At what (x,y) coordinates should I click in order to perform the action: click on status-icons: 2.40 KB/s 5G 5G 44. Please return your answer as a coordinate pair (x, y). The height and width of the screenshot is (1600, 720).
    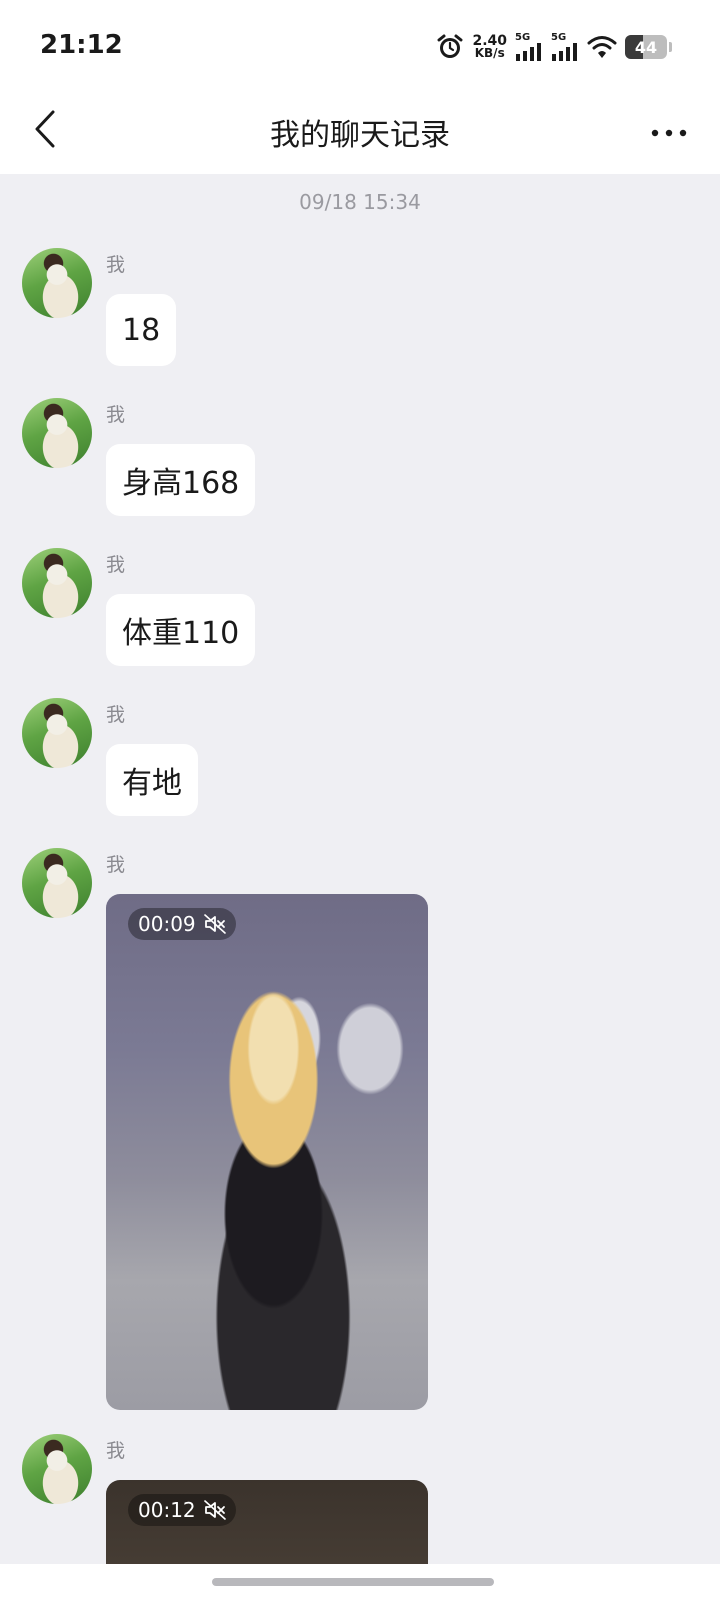
    Looking at the image, I should click on (554, 47).